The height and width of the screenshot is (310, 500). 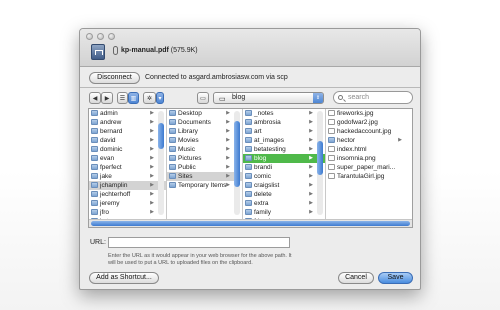 What do you see at coordinates (284, 131) in the screenshot?
I see `list-item: art ▶` at bounding box center [284, 131].